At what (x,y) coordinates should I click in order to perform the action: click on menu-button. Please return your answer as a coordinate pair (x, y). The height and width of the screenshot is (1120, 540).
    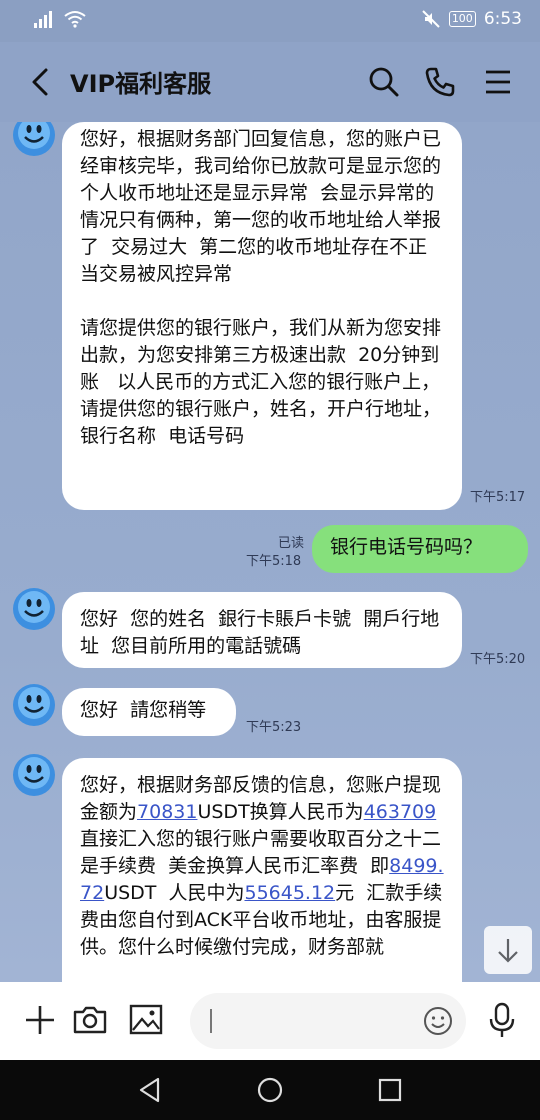
    Looking at the image, I should click on (498, 82).